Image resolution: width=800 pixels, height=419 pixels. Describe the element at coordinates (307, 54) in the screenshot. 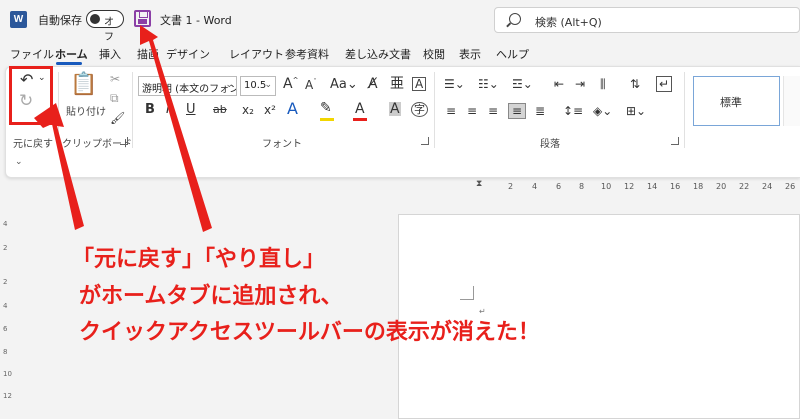

I see `tab-references: 参考資料` at that location.